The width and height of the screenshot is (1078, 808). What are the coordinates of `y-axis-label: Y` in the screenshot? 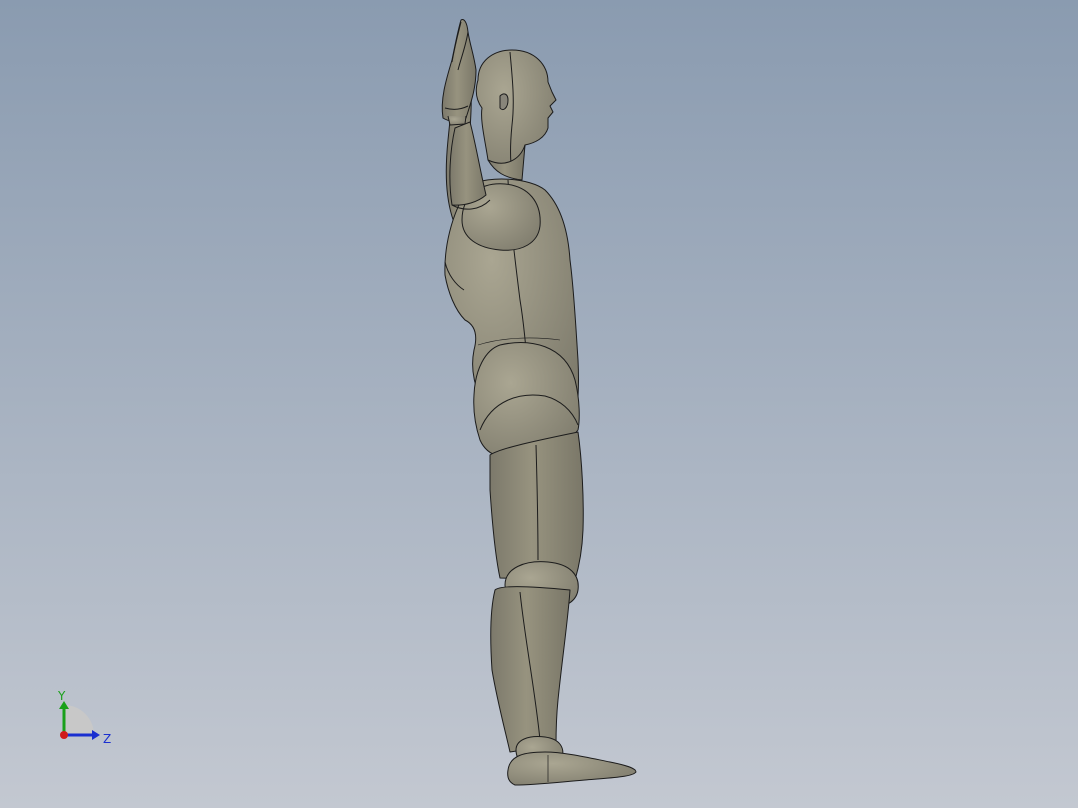 It's located at (62, 696).